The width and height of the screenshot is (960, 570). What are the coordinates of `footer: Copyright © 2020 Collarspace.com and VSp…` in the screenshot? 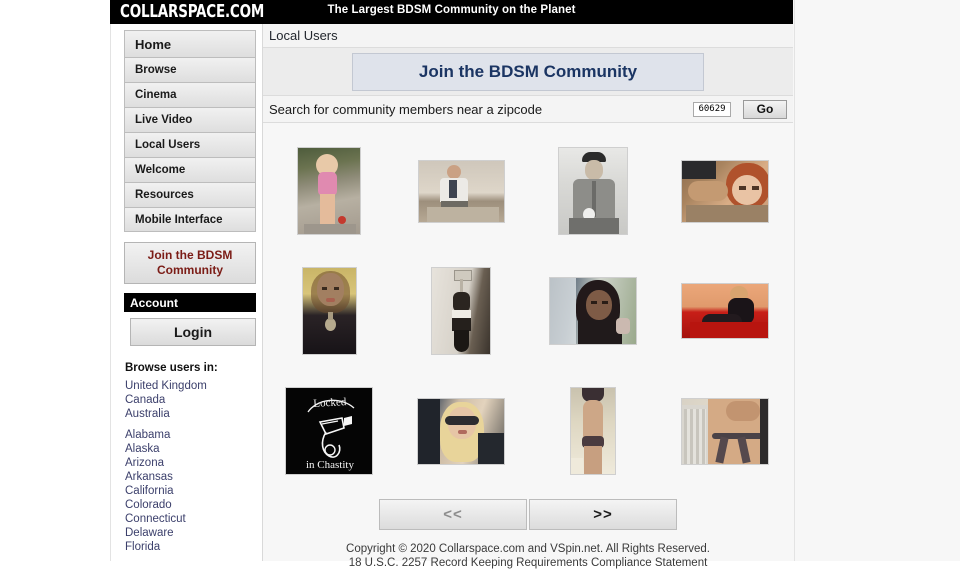 It's located at (528, 556).